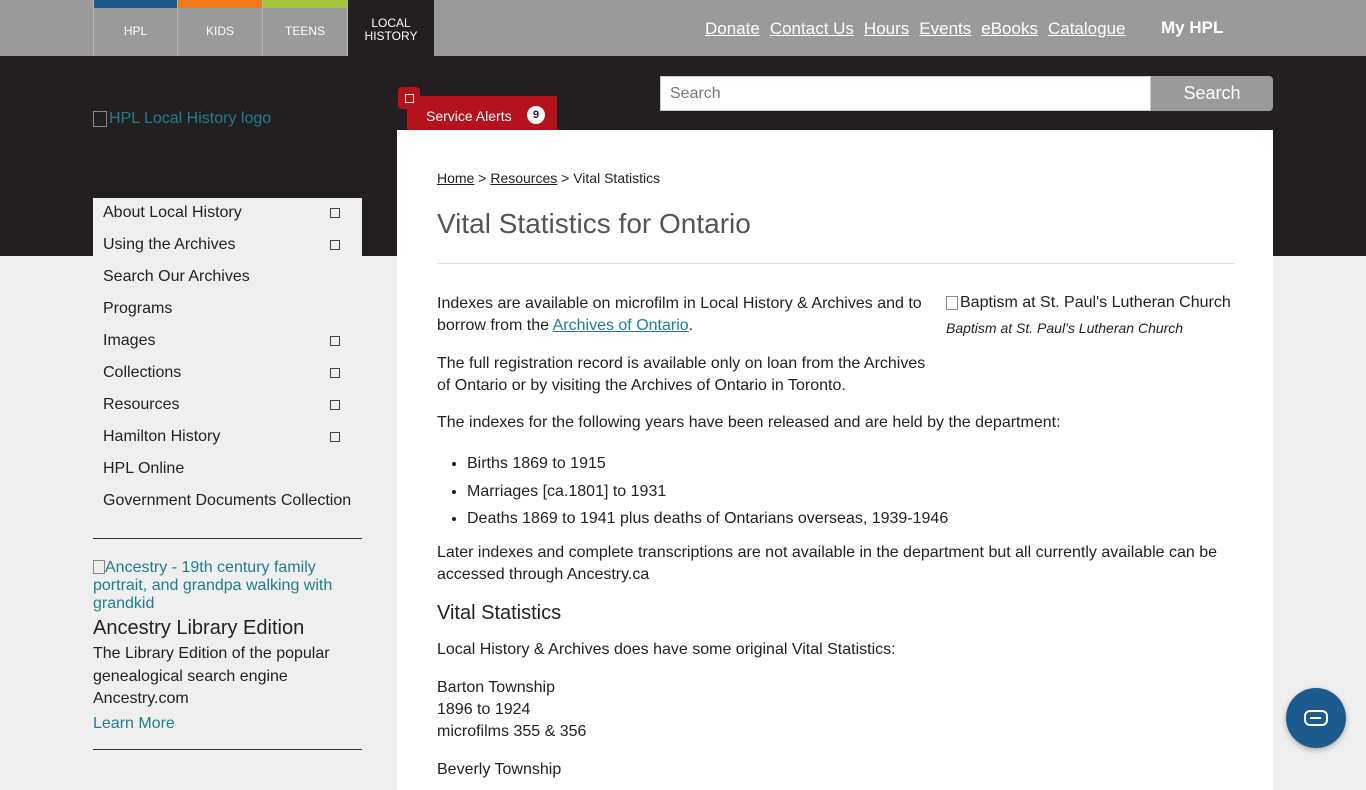  Describe the element at coordinates (536, 115) in the screenshot. I see `alert-count-badge: 9` at that location.